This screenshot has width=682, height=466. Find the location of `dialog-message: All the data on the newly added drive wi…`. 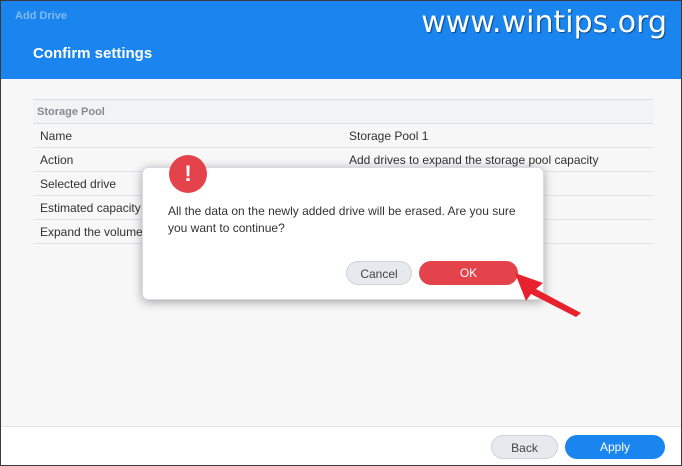

dialog-message: All the data on the newly added drive wi… is located at coordinates (342, 219).